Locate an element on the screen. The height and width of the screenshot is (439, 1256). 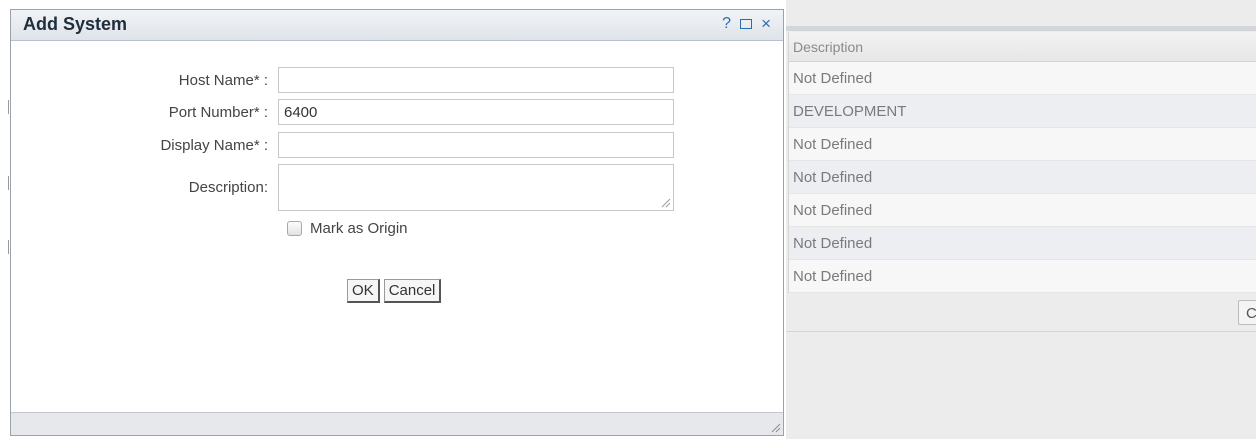
grid-footer-divider is located at coordinates (1021, 331).